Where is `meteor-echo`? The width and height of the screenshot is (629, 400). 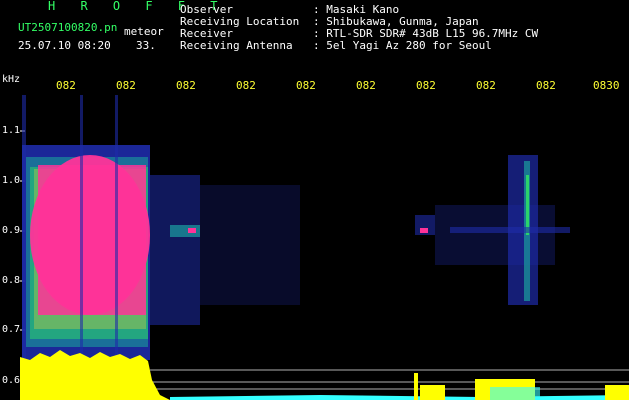
meteor-echo is located at coordinates (86, 230).